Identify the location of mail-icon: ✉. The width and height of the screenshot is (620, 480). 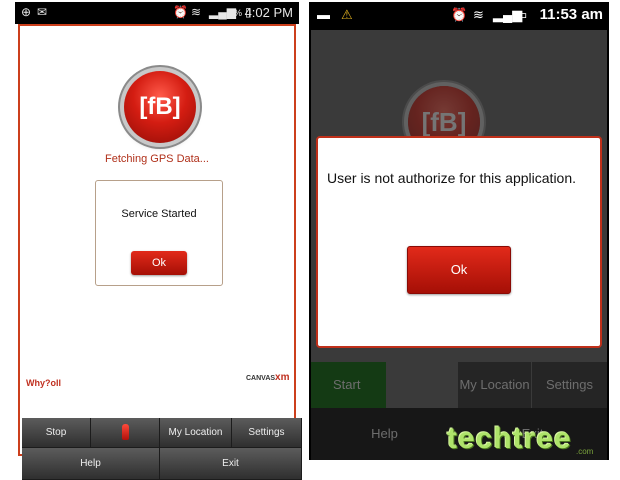
(42, 12).